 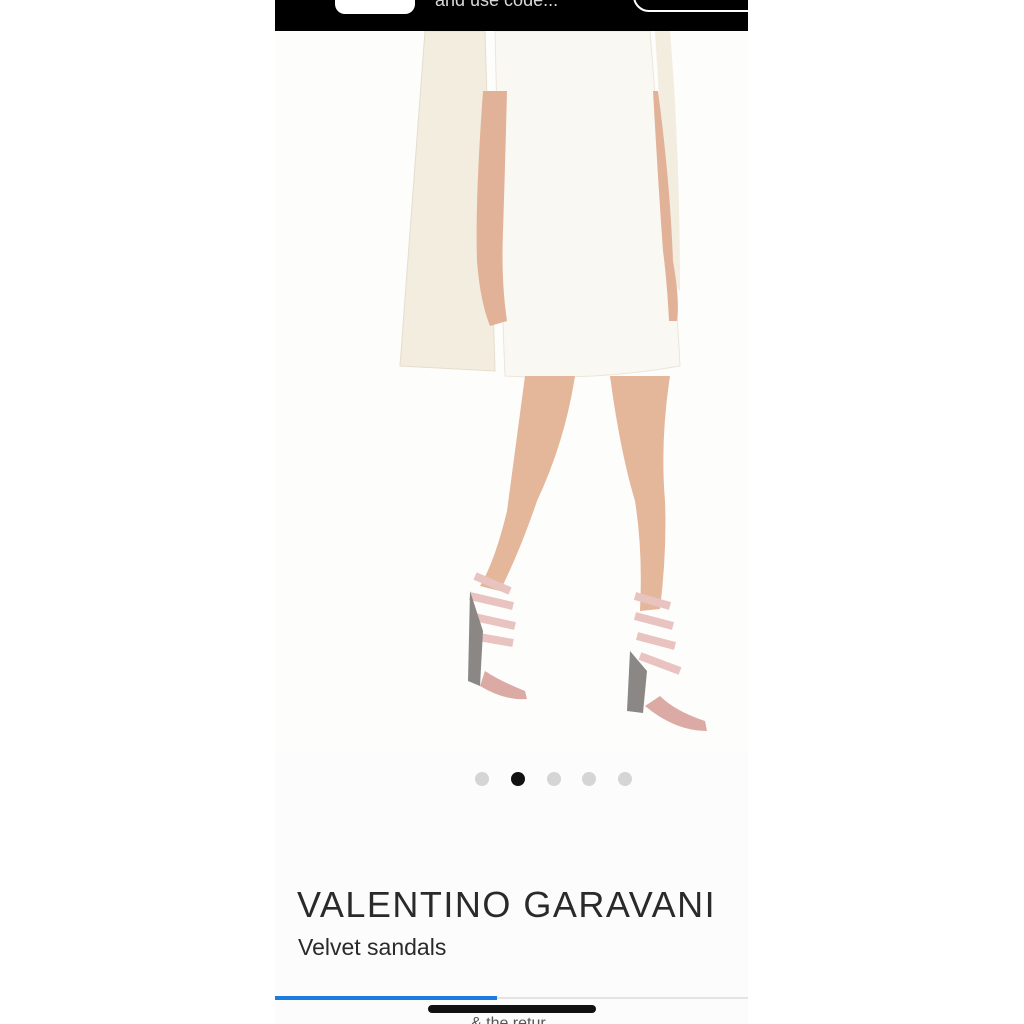 I want to click on page-progress-fill, so click(x=386, y=998).